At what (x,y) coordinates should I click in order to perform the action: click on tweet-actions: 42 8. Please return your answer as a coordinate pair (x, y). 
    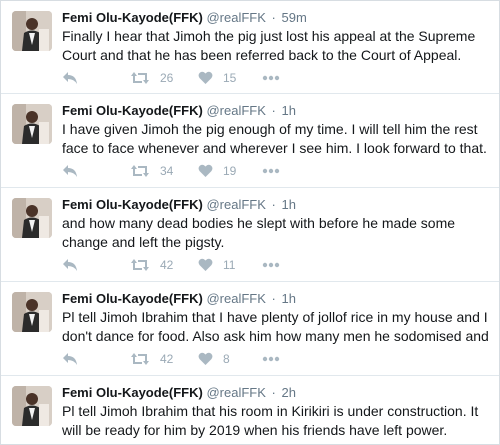
    Looking at the image, I should click on (212, 359).